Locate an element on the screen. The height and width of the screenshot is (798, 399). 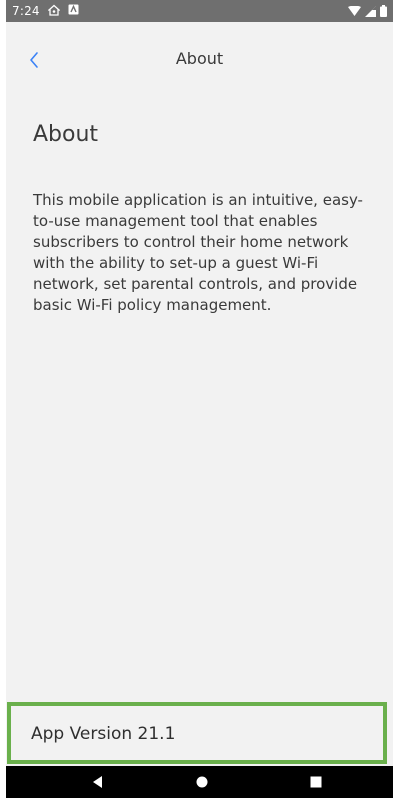
status-time: 7:24 is located at coordinates (26, 11).